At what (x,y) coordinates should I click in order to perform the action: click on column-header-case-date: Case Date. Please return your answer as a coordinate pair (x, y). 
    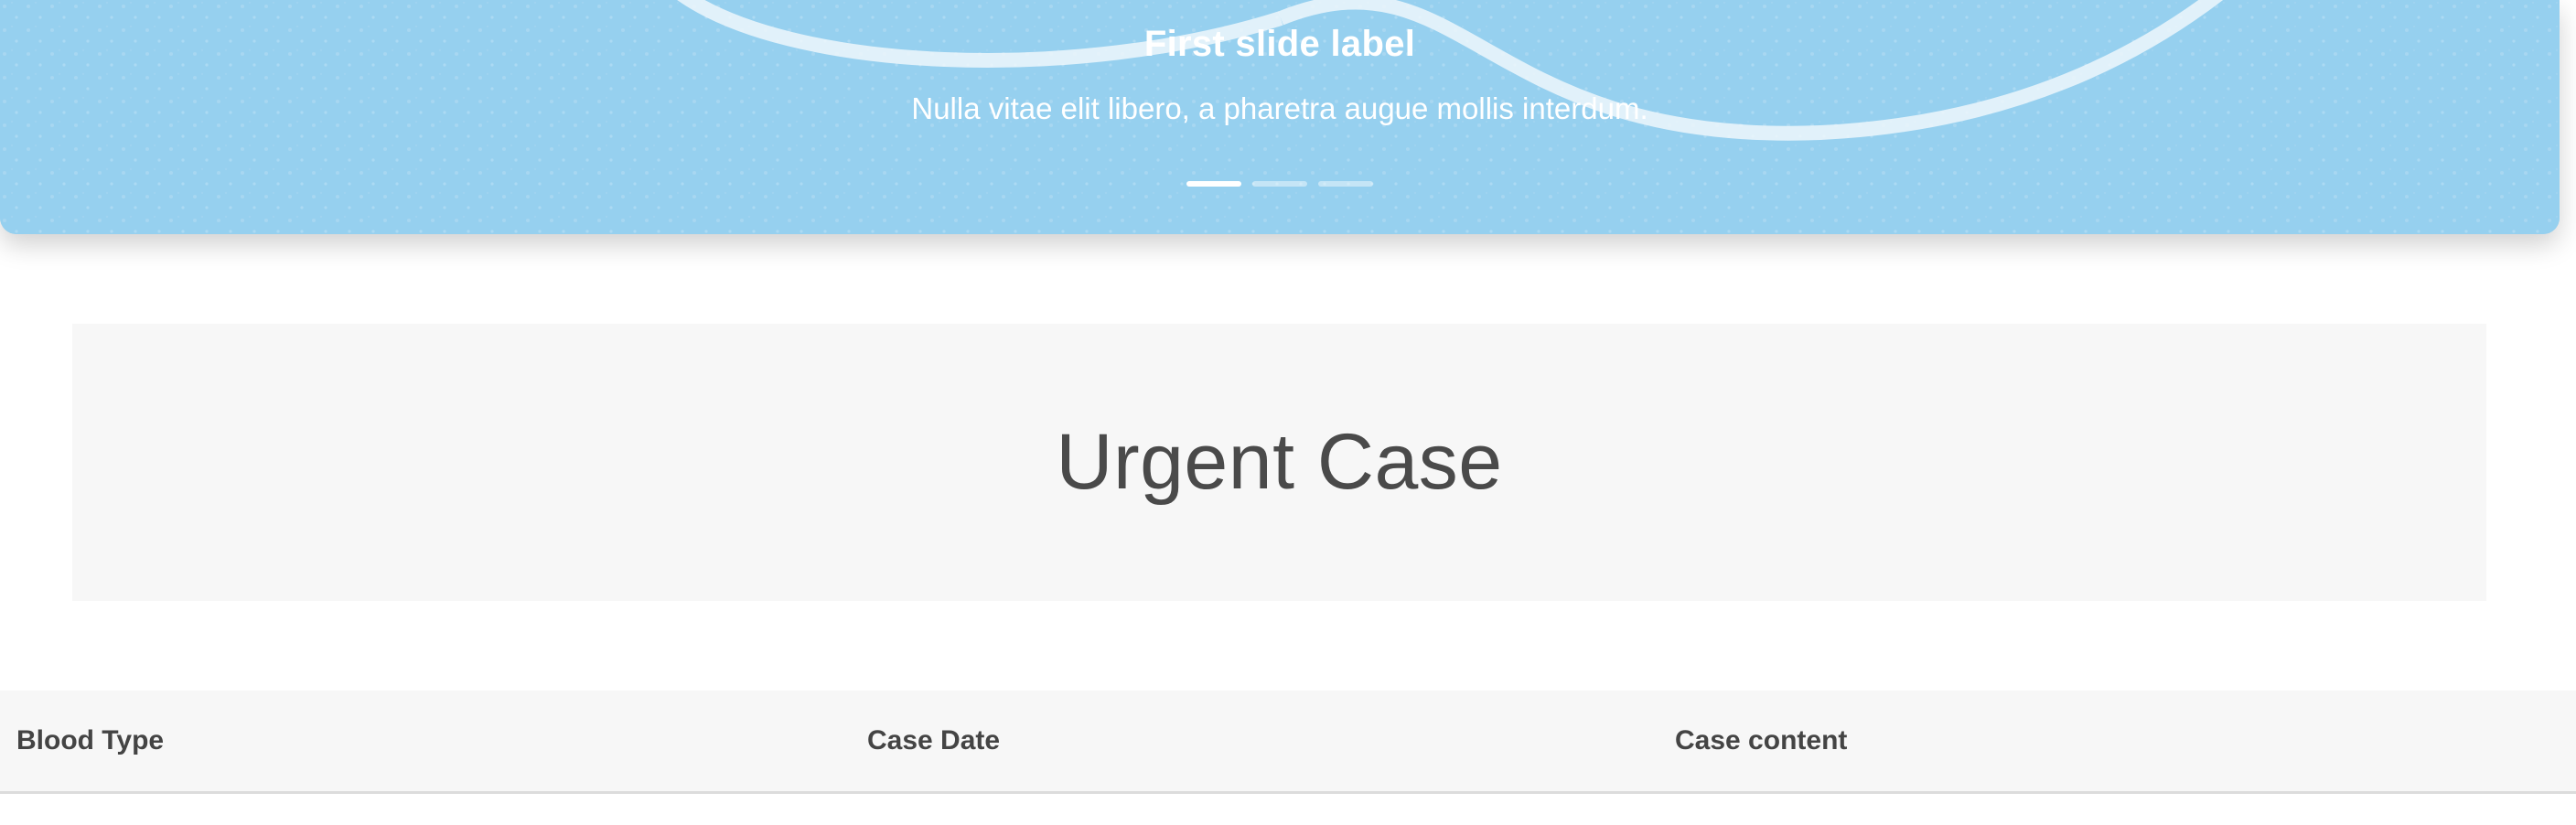
    Looking at the image, I should click on (934, 740).